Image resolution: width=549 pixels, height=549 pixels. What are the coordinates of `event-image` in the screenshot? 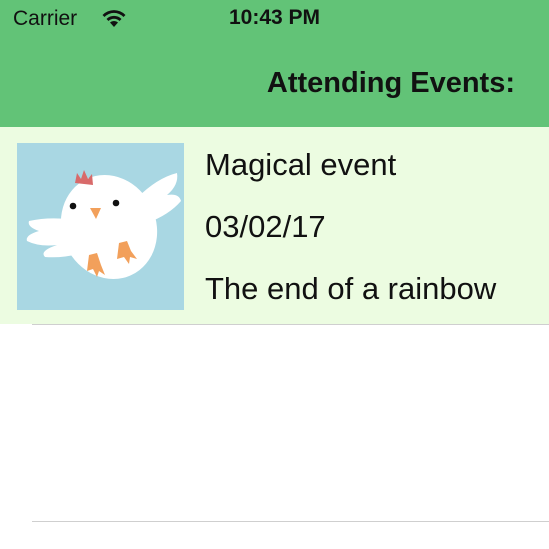 It's located at (100, 226).